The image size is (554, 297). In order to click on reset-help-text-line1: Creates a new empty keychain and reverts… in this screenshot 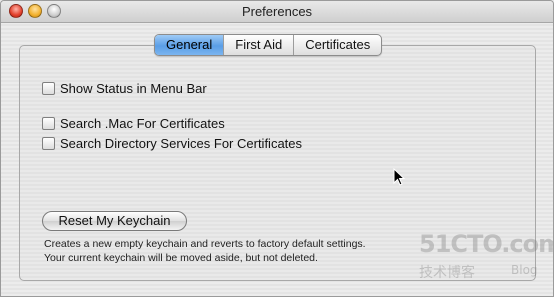, I will do `click(205, 244)`.